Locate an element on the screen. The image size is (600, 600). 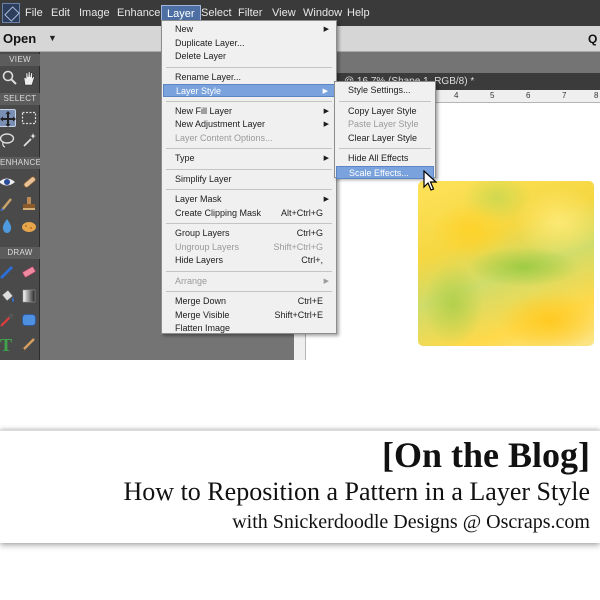
menu-enhance: Enhance is located at coordinates (138, 13).